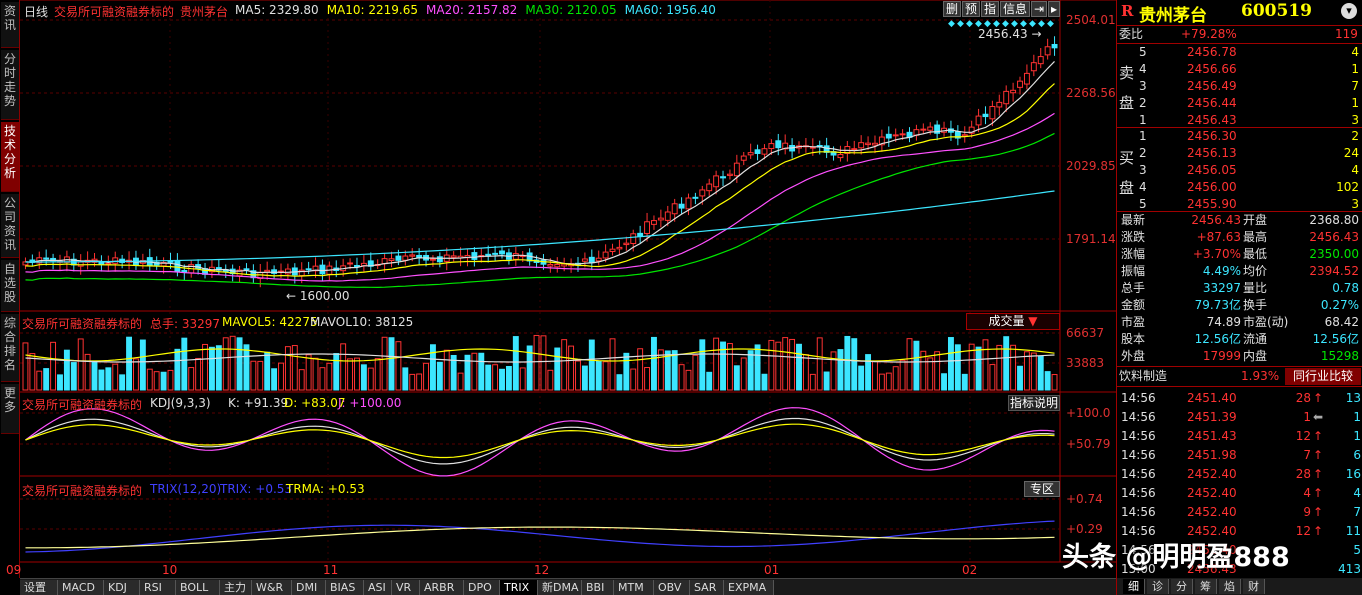  What do you see at coordinates (1239, 86) in the screenshot?
I see `sell-level-row: 3 2456.49 7` at bounding box center [1239, 86].